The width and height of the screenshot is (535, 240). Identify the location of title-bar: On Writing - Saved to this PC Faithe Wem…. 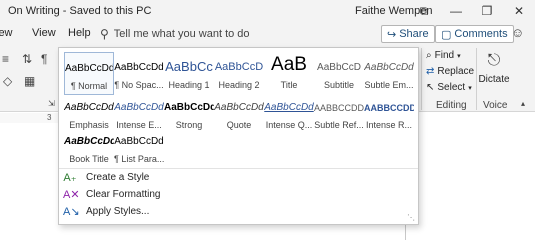
(267, 11).